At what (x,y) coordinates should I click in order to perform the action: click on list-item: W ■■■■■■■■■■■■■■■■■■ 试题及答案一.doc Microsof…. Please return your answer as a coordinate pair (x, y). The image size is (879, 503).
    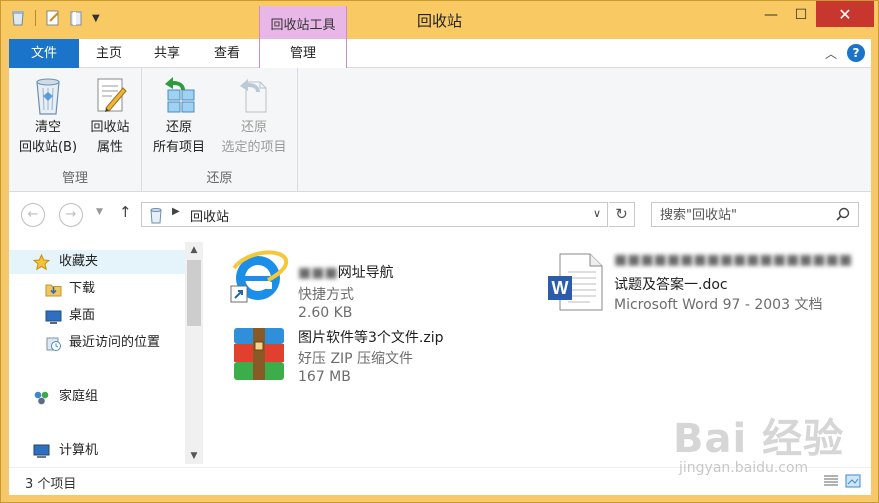
    Looking at the image, I should click on (706, 285).